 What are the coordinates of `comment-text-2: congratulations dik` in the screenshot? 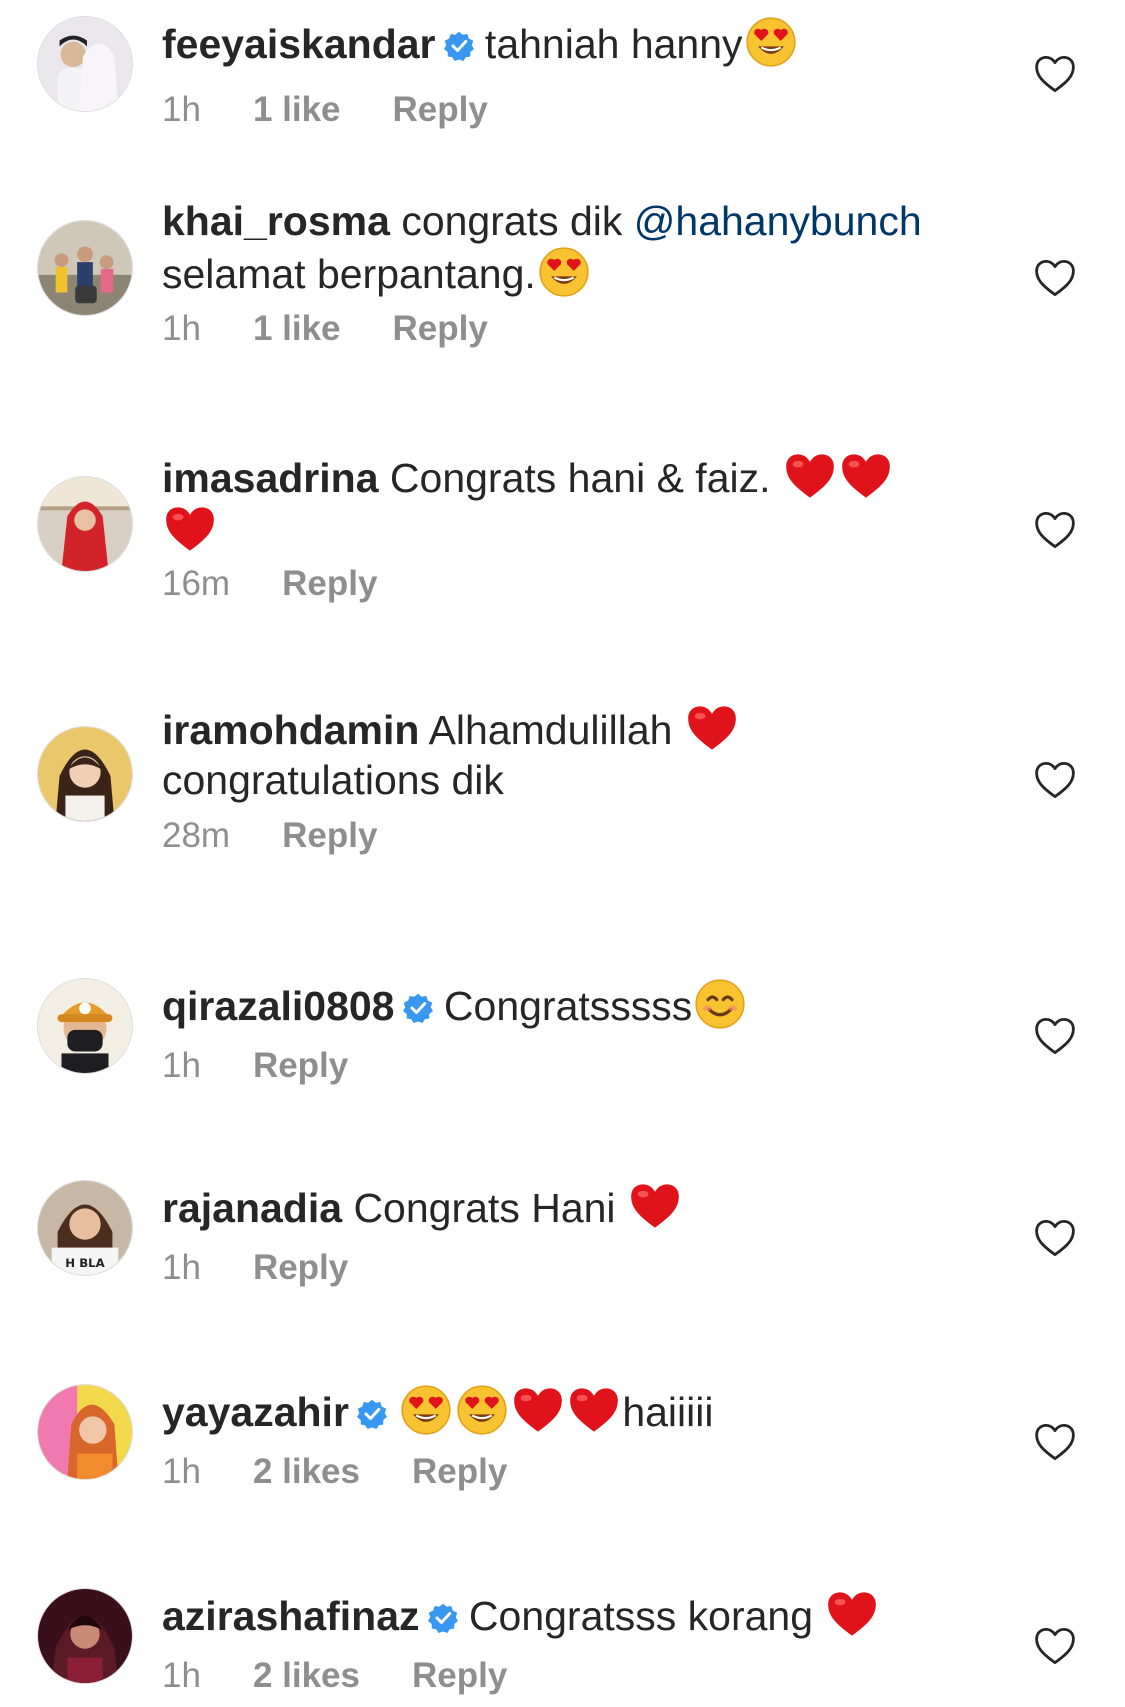 It's located at (333, 780).